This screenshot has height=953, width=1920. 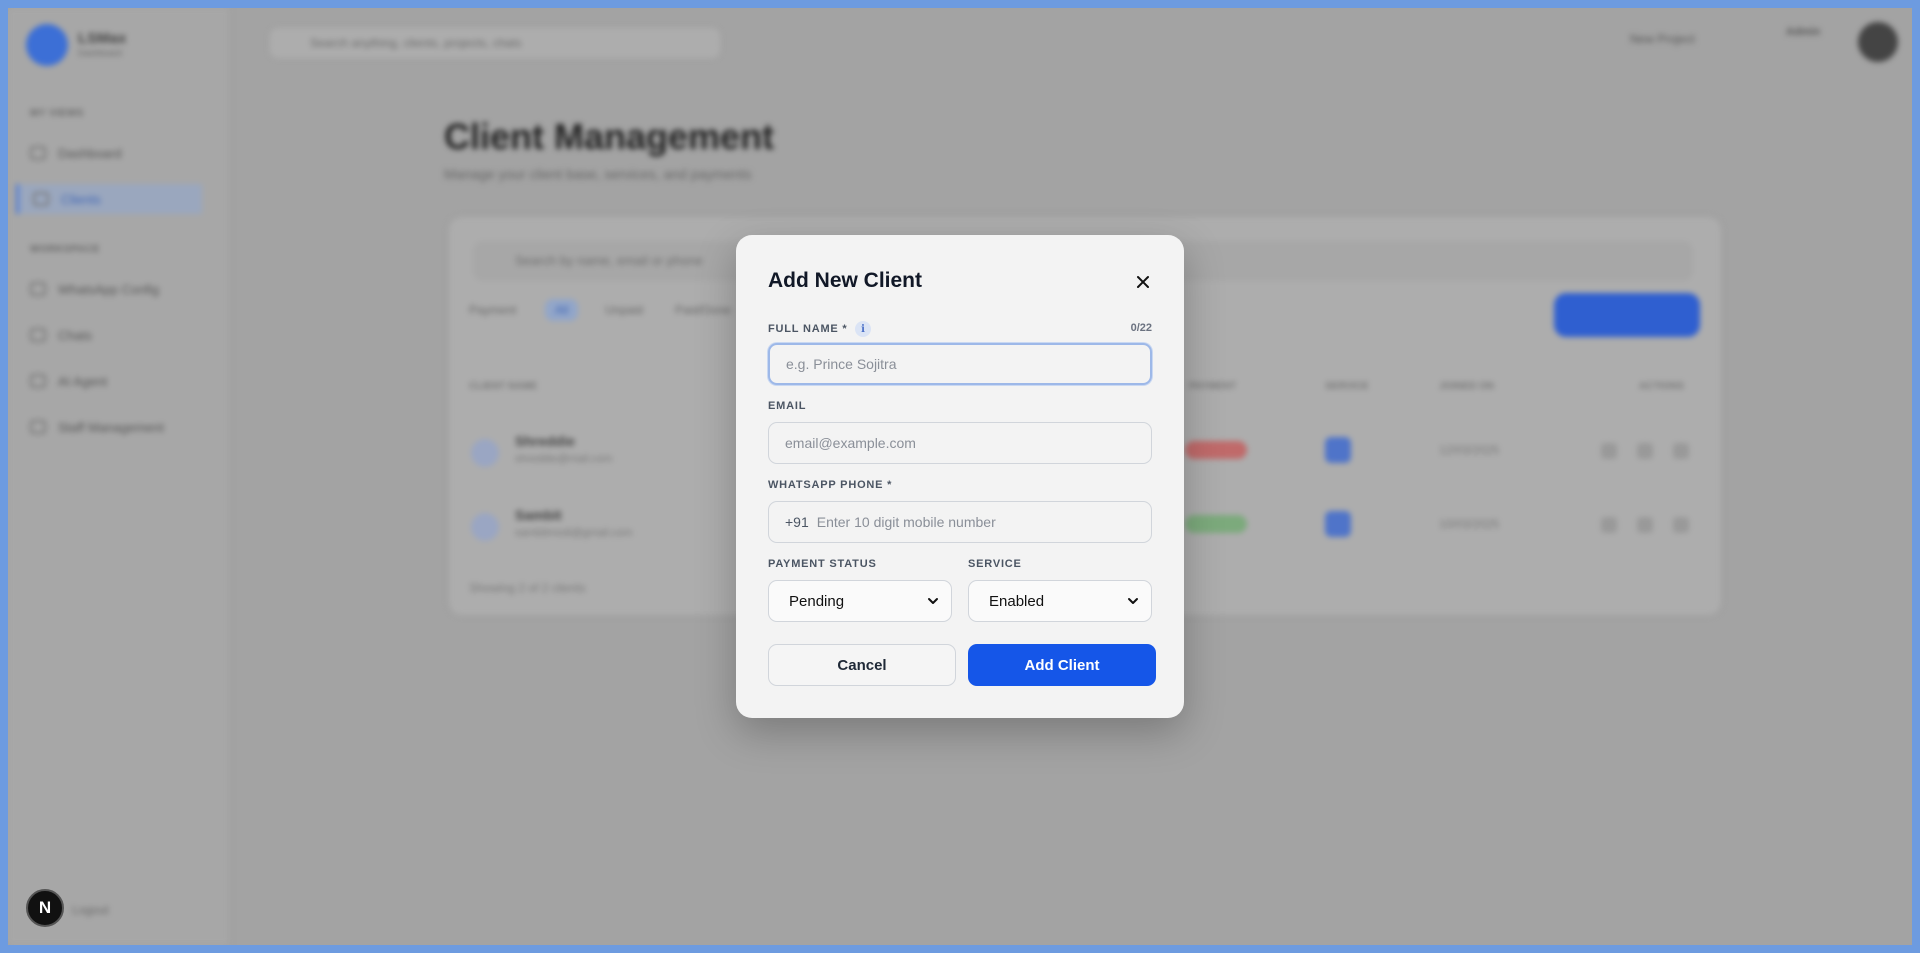 What do you see at coordinates (1878, 42) in the screenshot?
I see `avatar` at bounding box center [1878, 42].